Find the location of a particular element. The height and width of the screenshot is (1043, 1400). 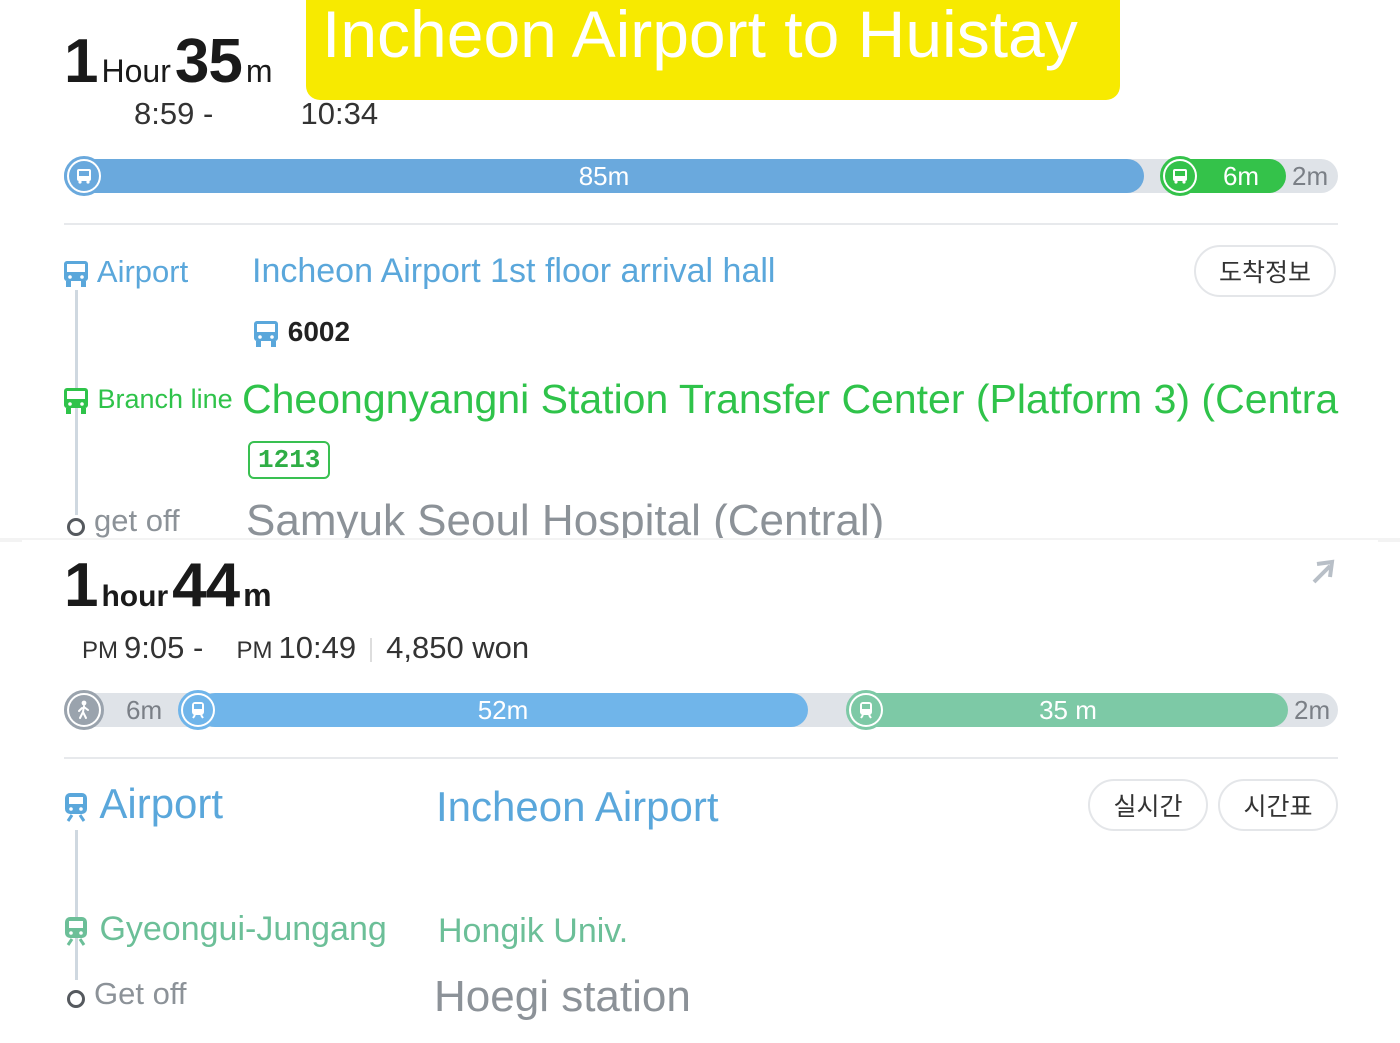

timetable-button: 시간표 is located at coordinates (1278, 805).